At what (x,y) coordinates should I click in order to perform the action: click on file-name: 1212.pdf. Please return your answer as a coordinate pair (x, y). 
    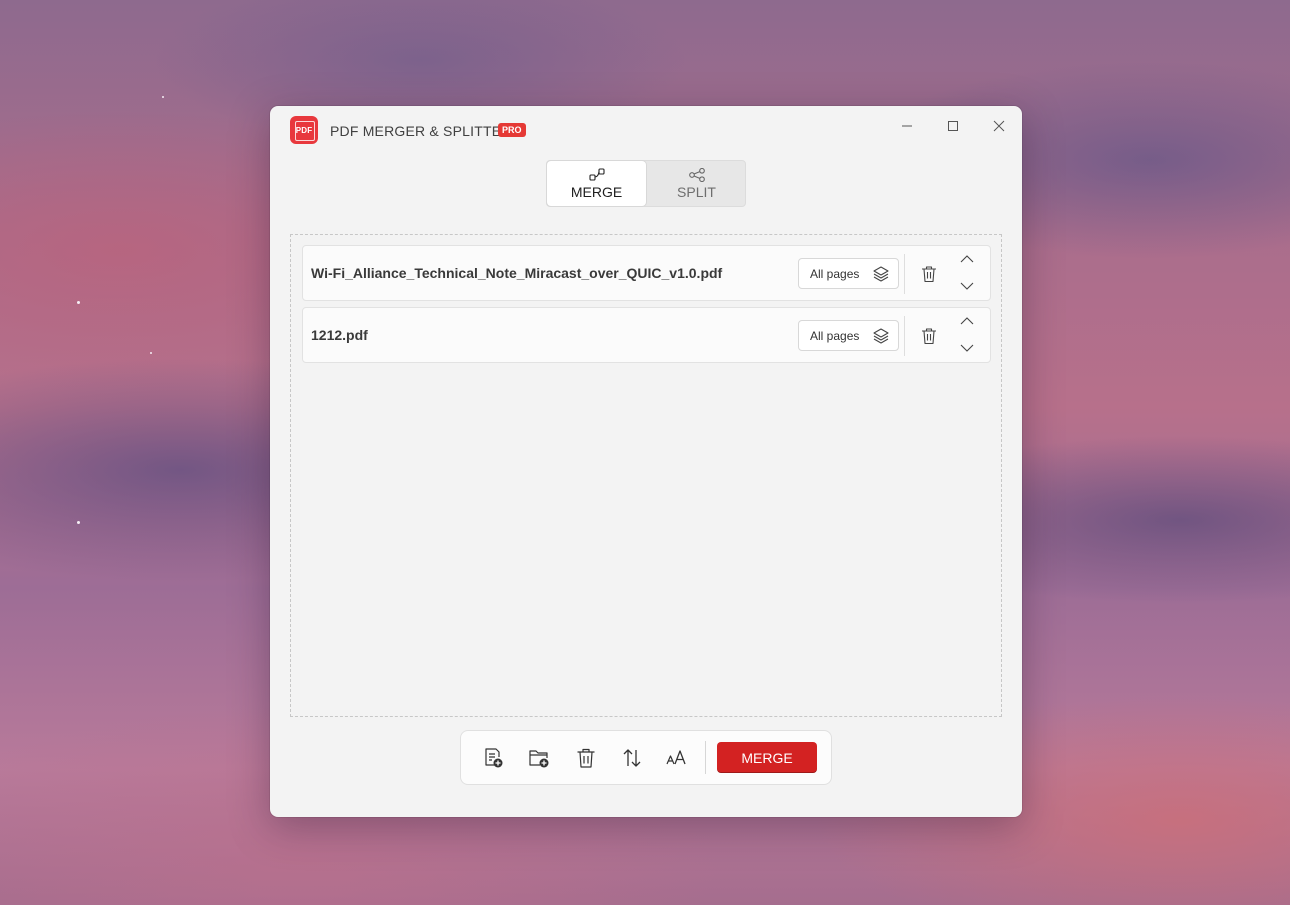
    Looking at the image, I should click on (339, 335).